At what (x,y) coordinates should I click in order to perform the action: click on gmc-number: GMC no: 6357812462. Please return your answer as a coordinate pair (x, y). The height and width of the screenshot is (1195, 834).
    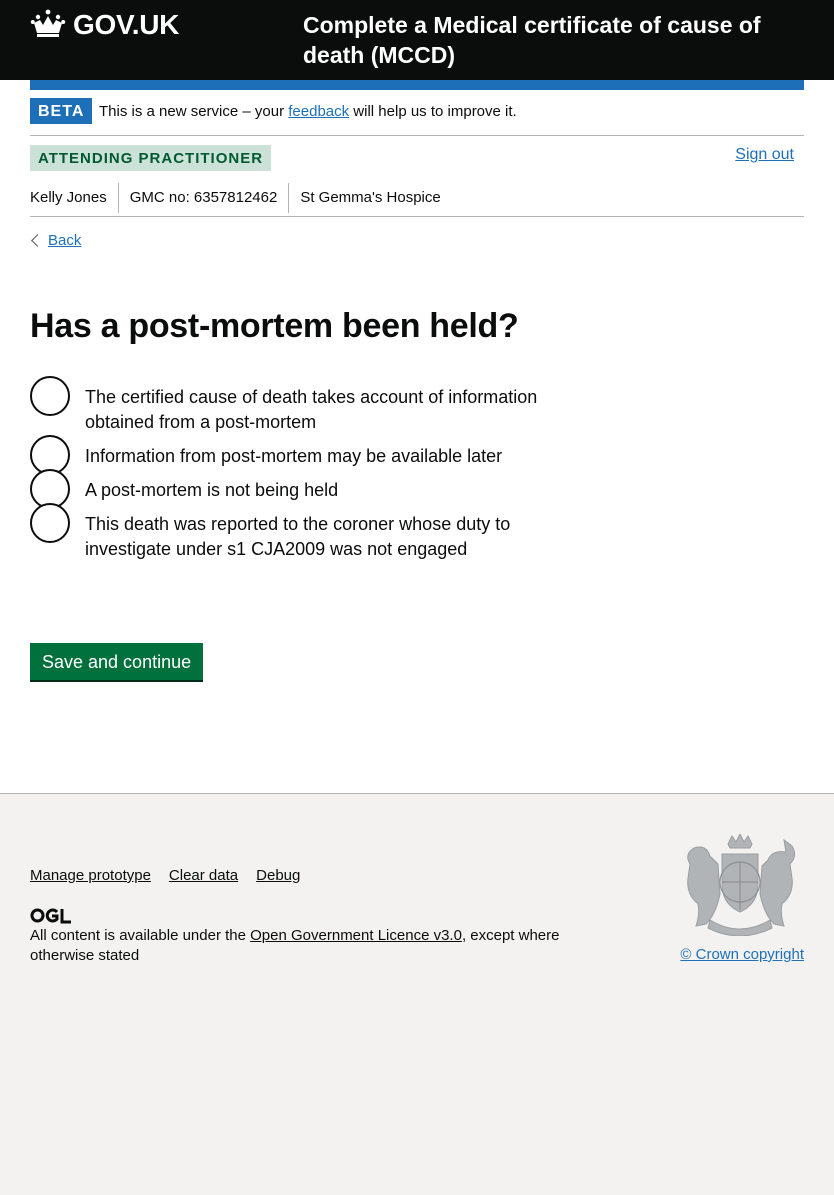
    Looking at the image, I should click on (203, 198).